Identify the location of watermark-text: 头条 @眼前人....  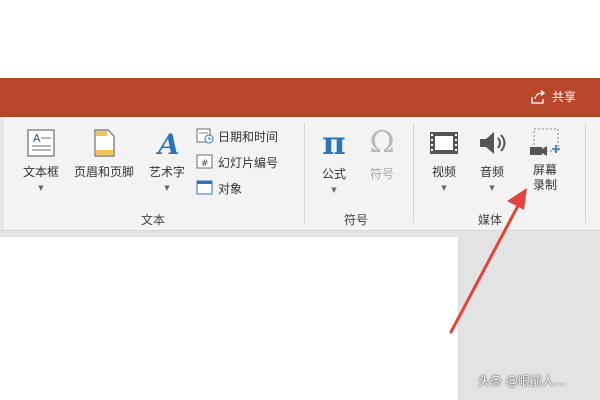
(522, 381).